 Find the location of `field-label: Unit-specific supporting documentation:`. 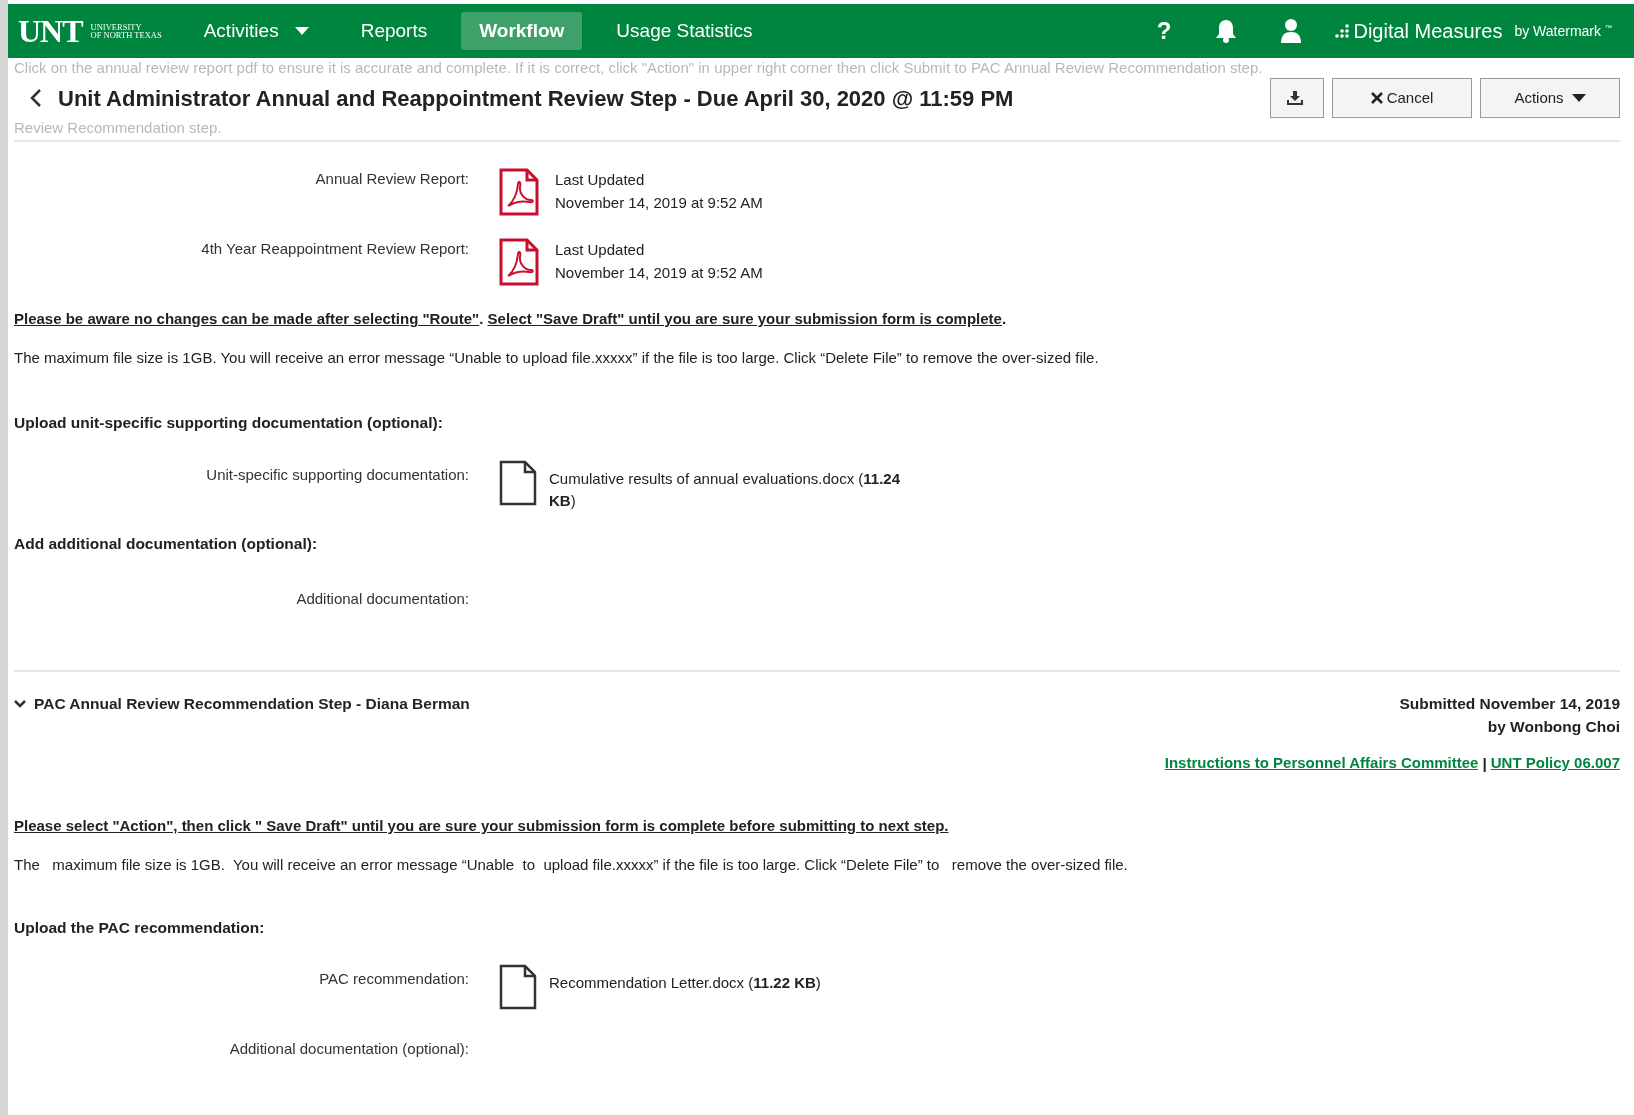

field-label: Unit-specific supporting documentation: is located at coordinates (337, 475).